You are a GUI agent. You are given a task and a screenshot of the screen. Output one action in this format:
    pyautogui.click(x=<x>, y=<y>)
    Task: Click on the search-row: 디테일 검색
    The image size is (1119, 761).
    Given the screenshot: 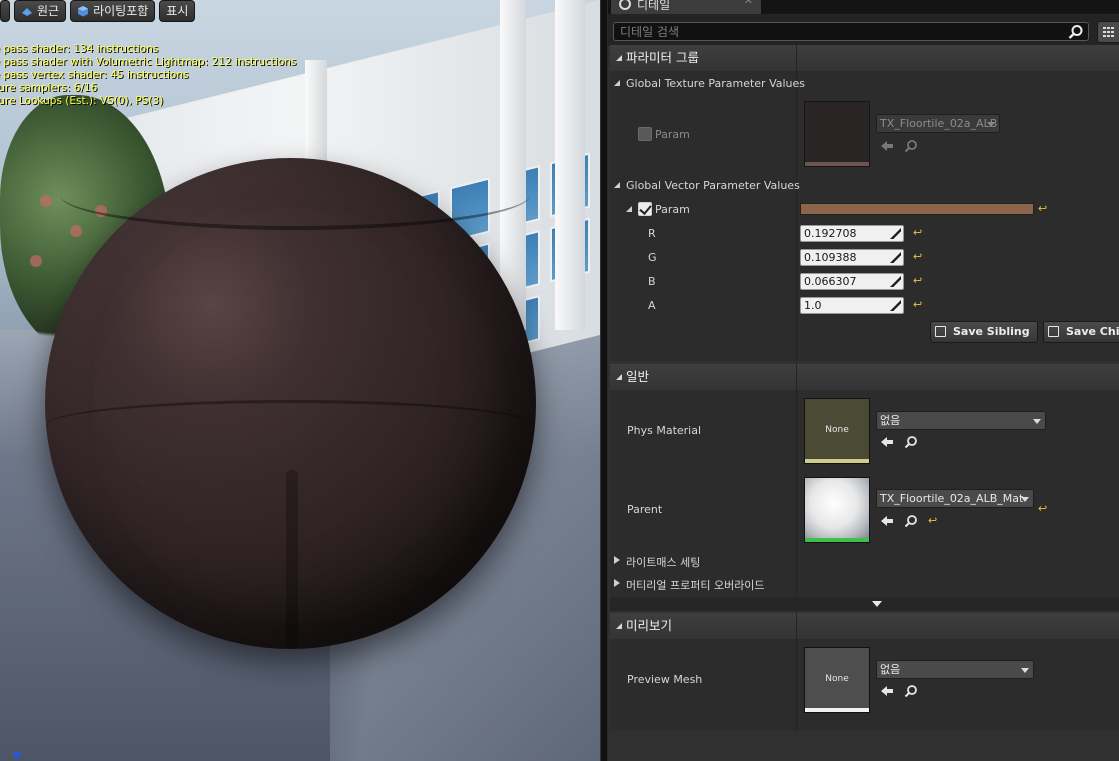 What is the action you would take?
    pyautogui.click(x=863, y=30)
    